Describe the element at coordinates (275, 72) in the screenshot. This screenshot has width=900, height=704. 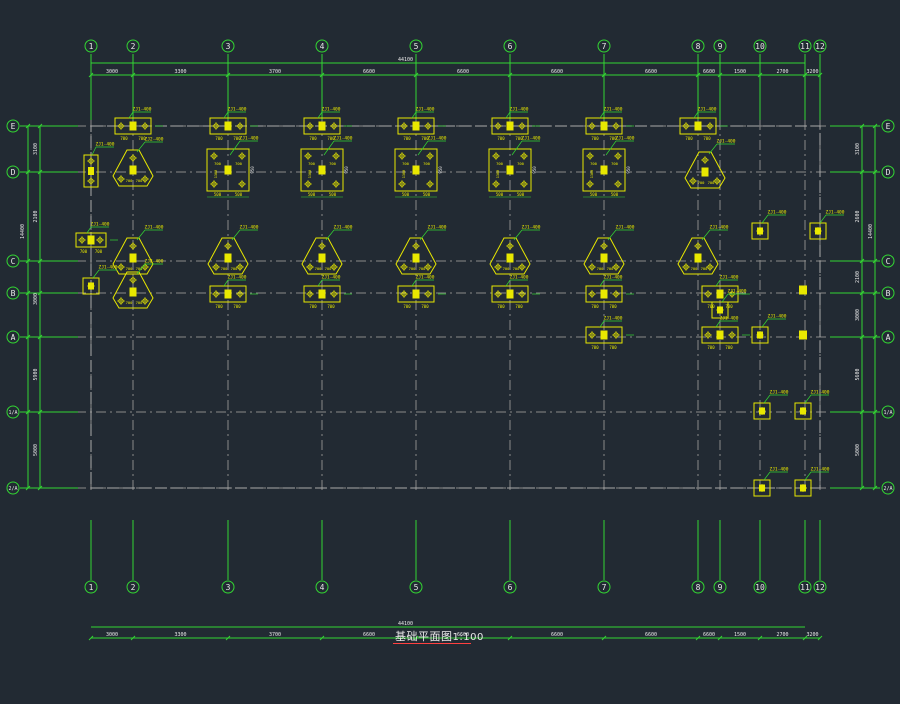
I see `dimension-label: 3700` at that location.